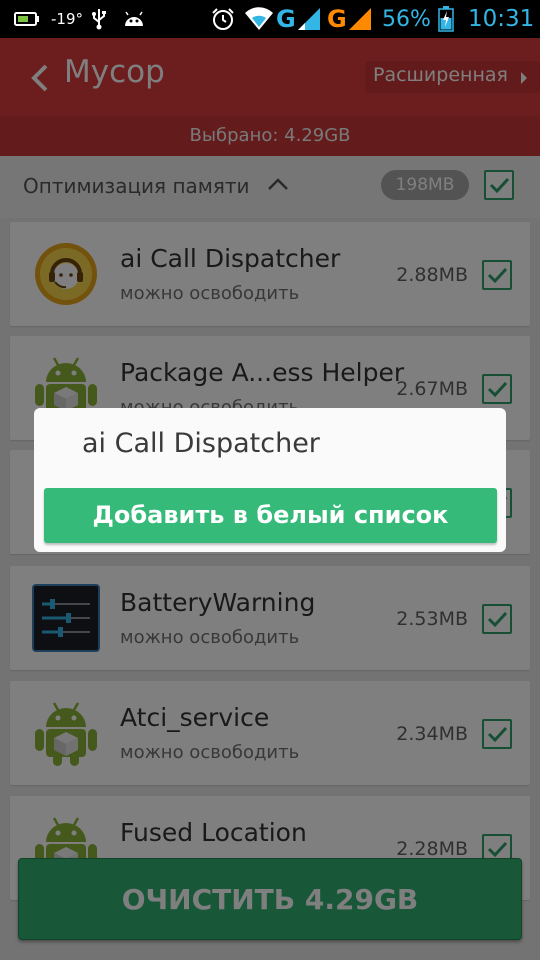  What do you see at coordinates (259, 19) in the screenshot?
I see `wifi-icon` at bounding box center [259, 19].